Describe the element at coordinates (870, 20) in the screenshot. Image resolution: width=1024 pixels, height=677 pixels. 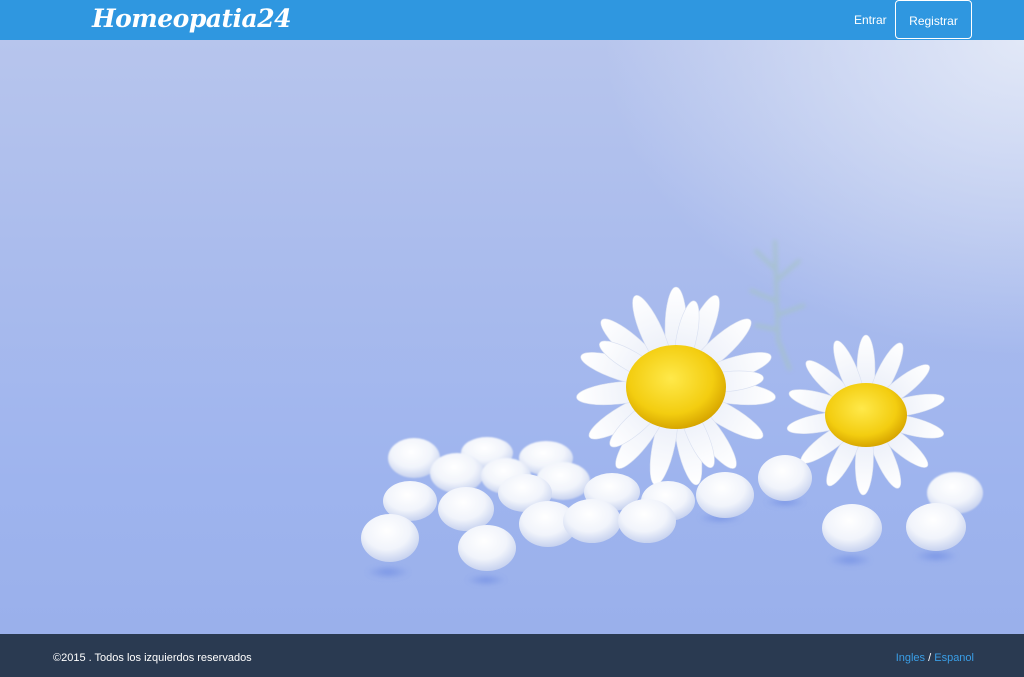
I see `login-link: Entrar` at that location.